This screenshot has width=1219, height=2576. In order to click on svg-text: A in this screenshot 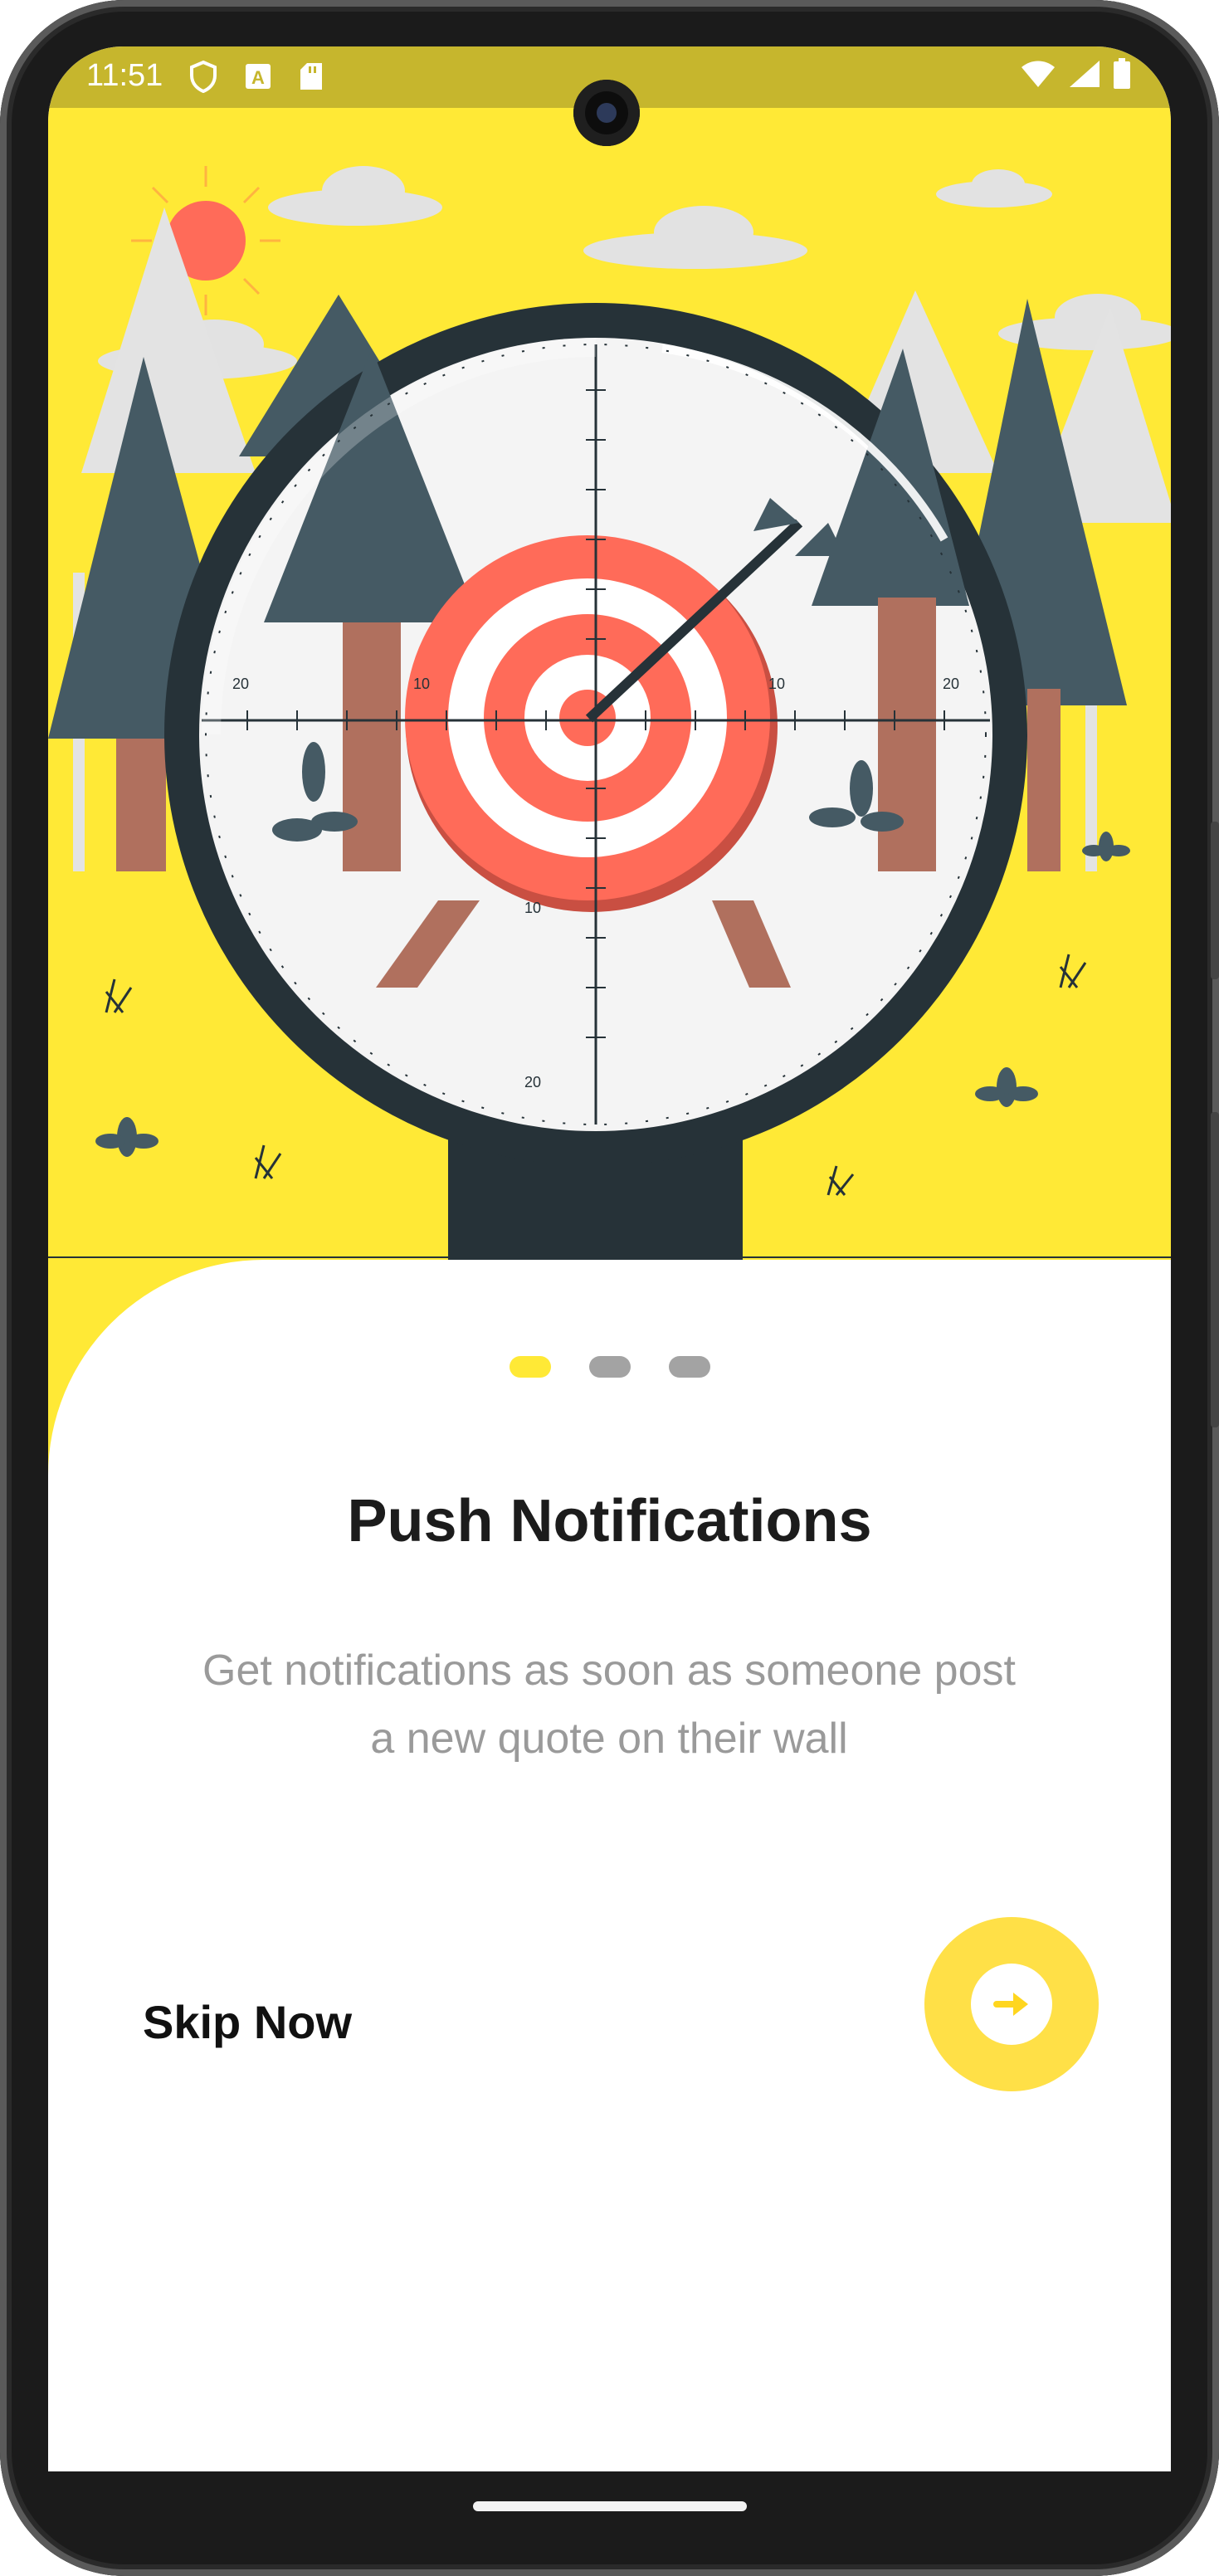, I will do `click(258, 78)`.